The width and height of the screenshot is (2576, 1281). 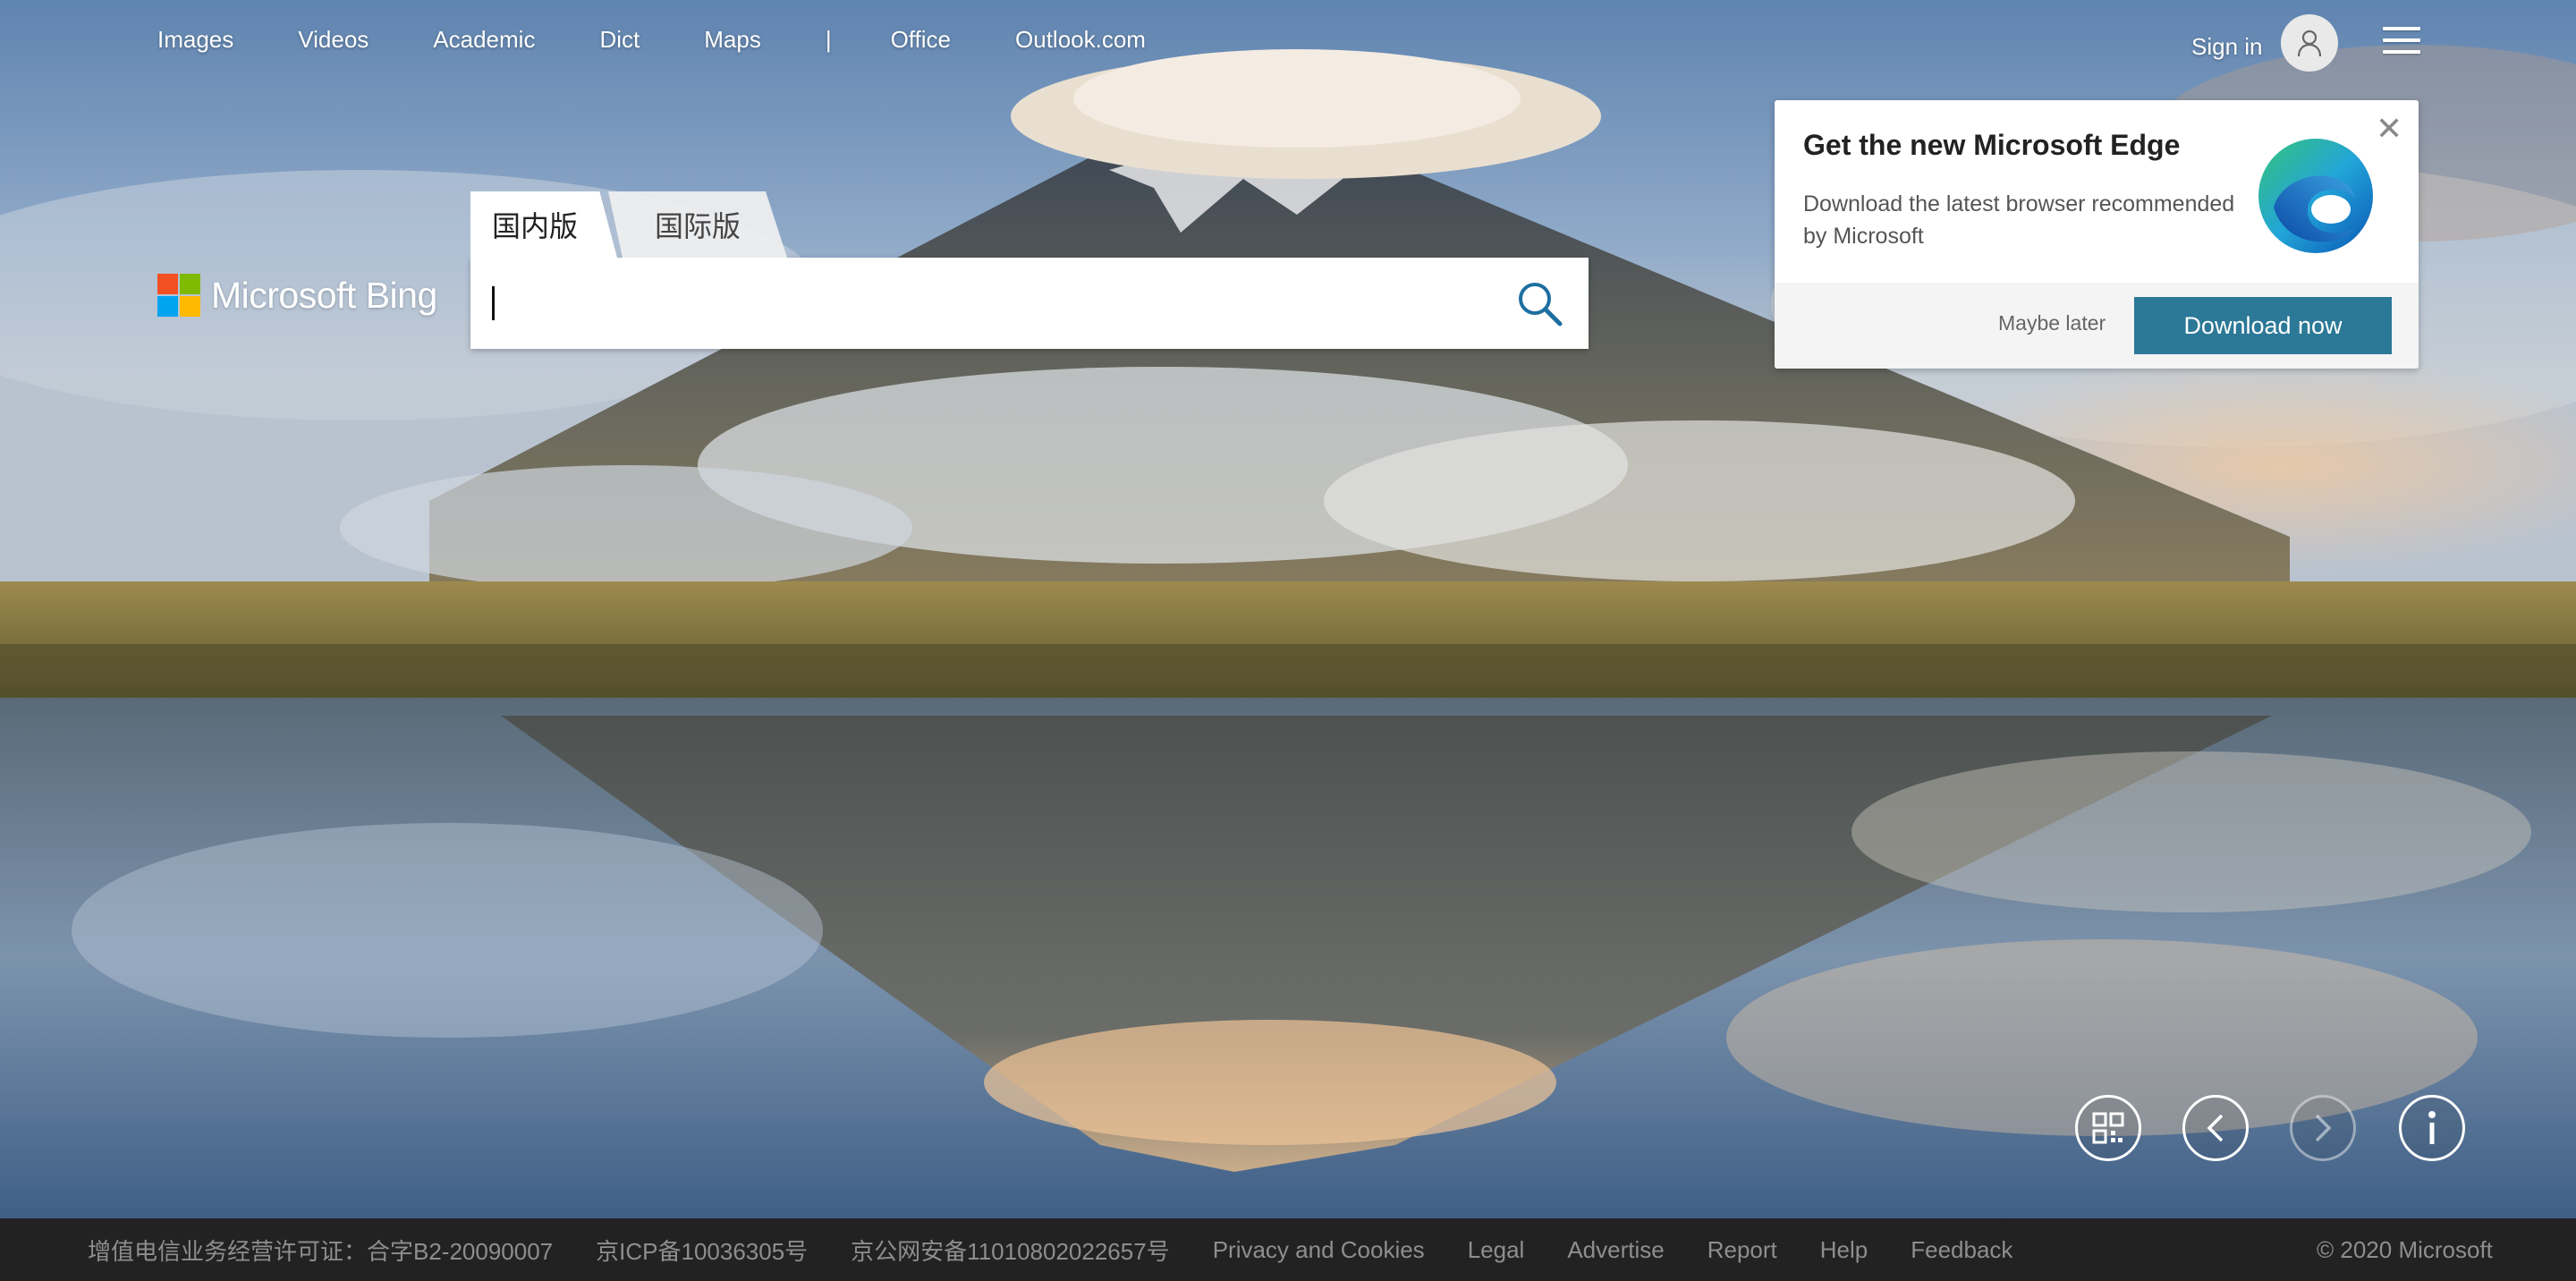 What do you see at coordinates (2389, 129) in the screenshot?
I see `close-icon: ✕` at bounding box center [2389, 129].